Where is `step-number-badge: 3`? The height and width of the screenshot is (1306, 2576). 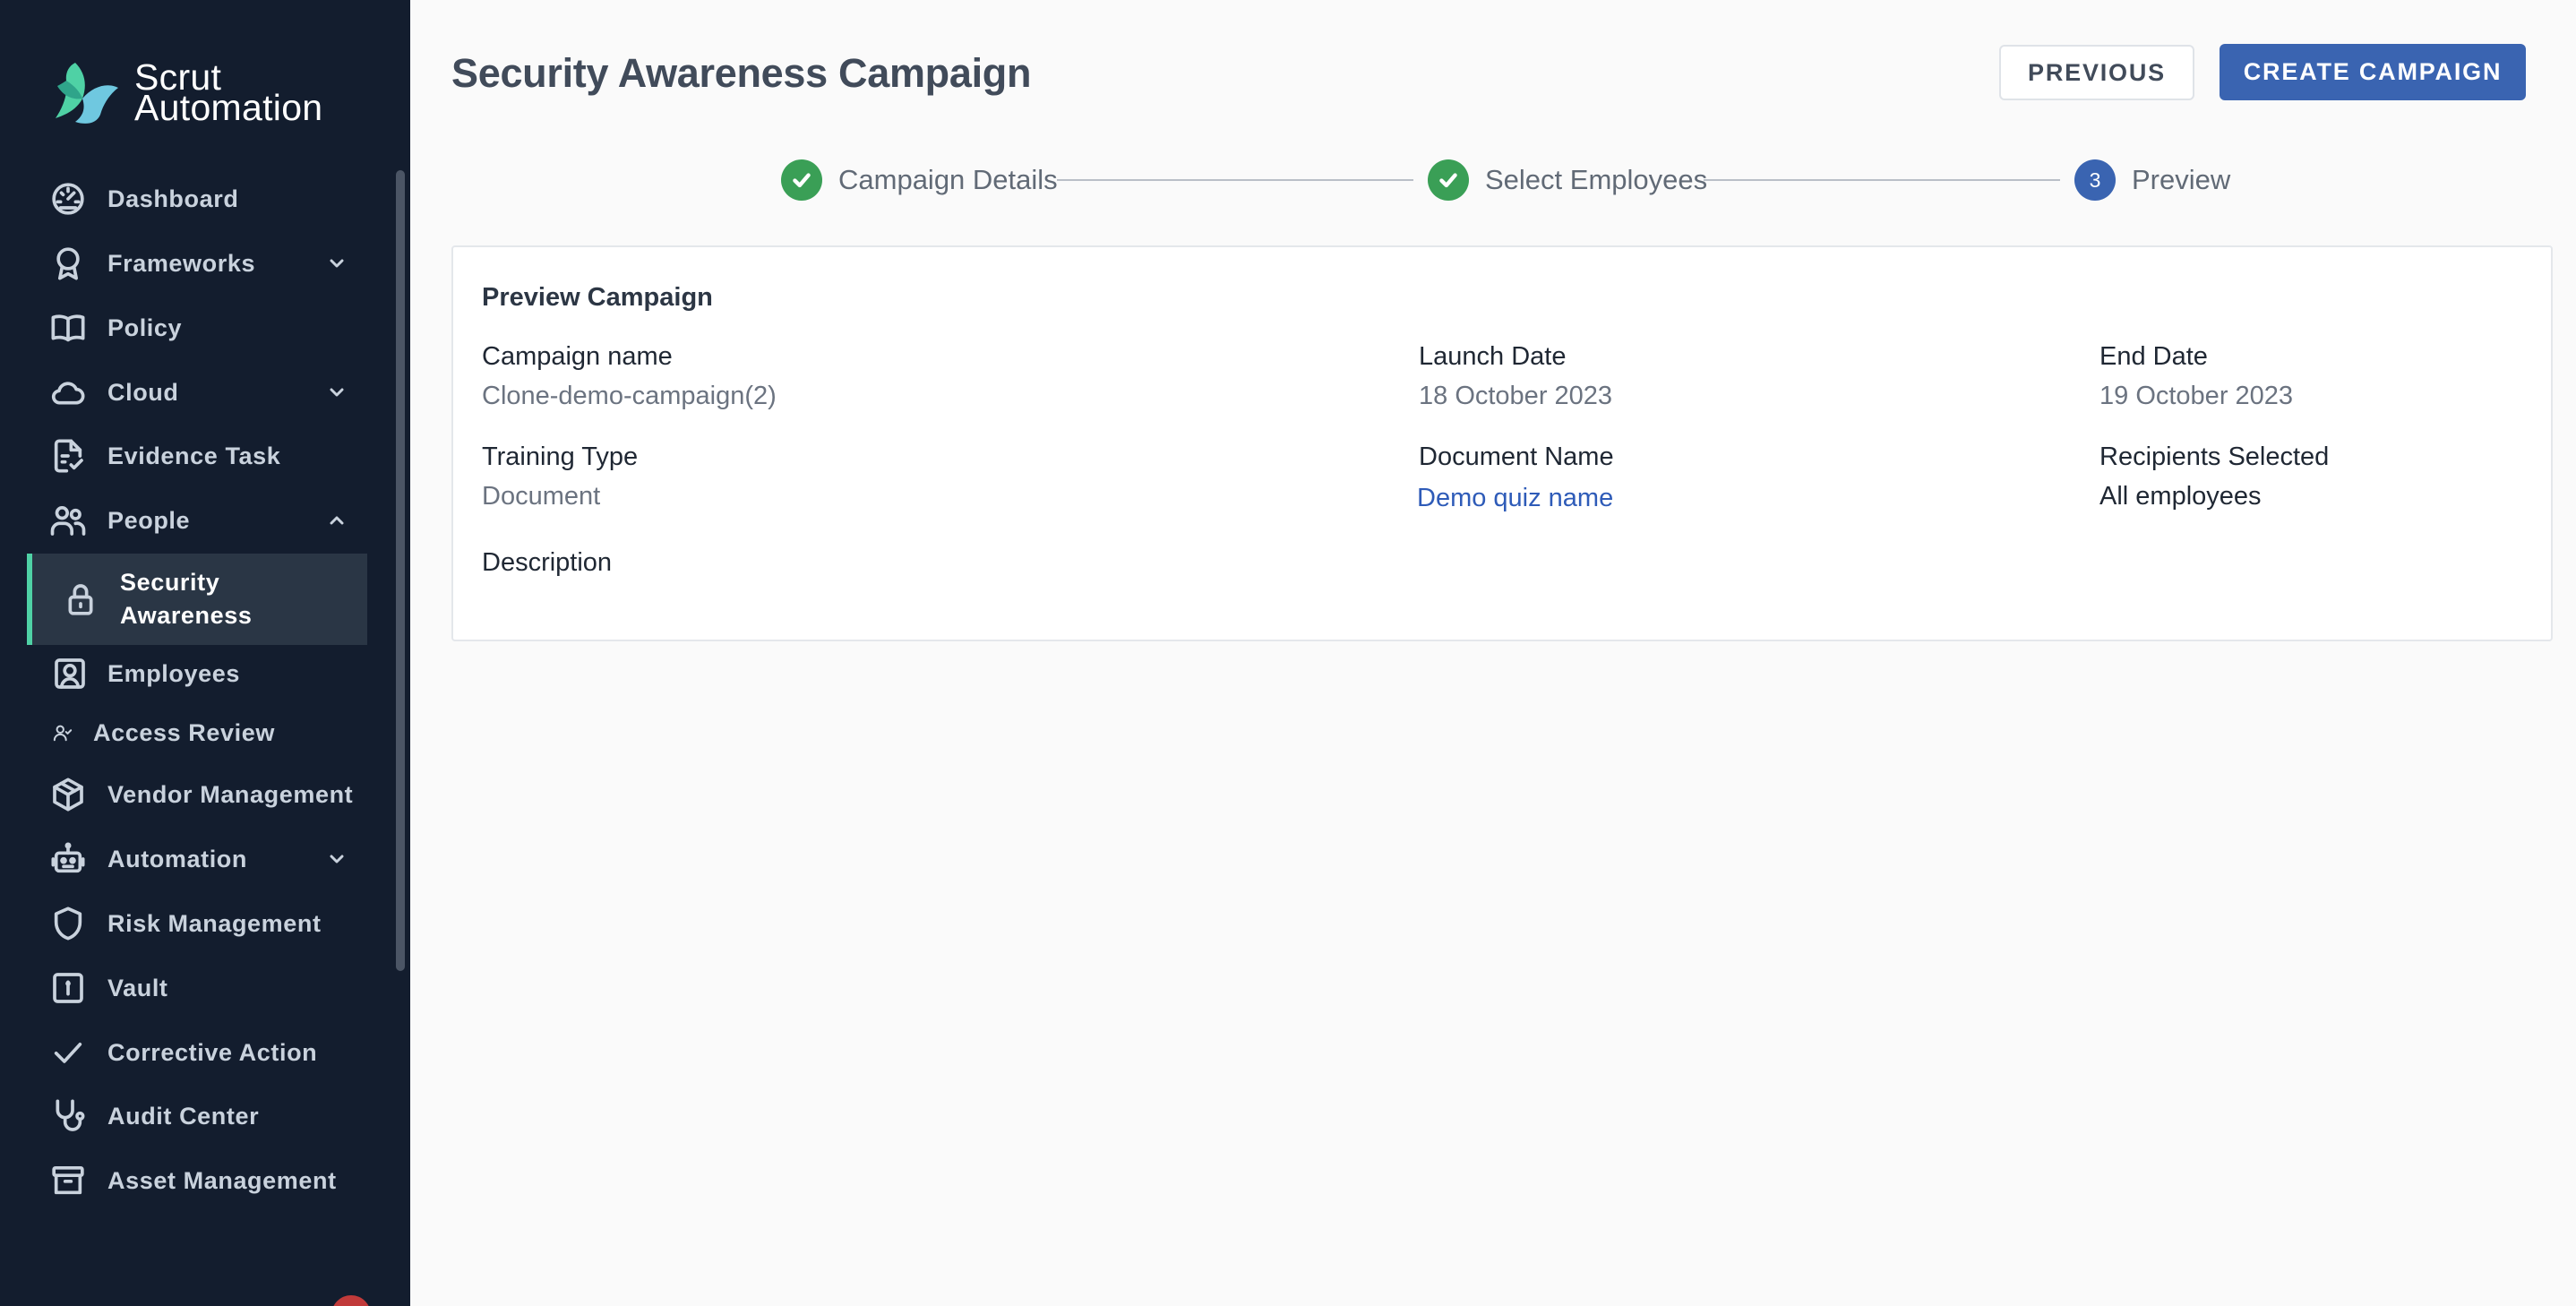 step-number-badge: 3 is located at coordinates (2095, 180).